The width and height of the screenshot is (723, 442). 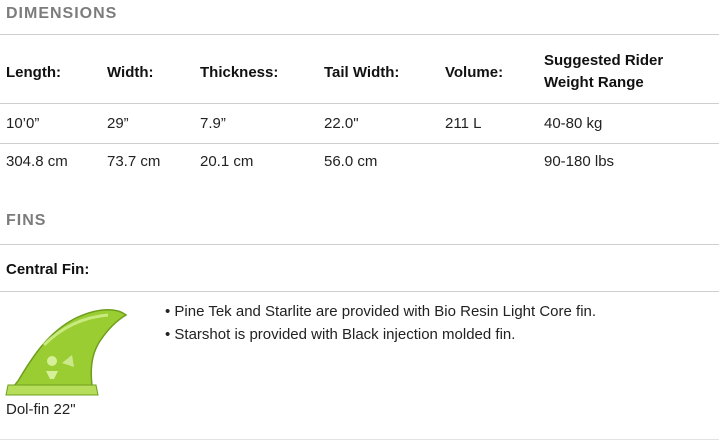 I want to click on fin-caption: Dol-fin 22", so click(x=41, y=409).